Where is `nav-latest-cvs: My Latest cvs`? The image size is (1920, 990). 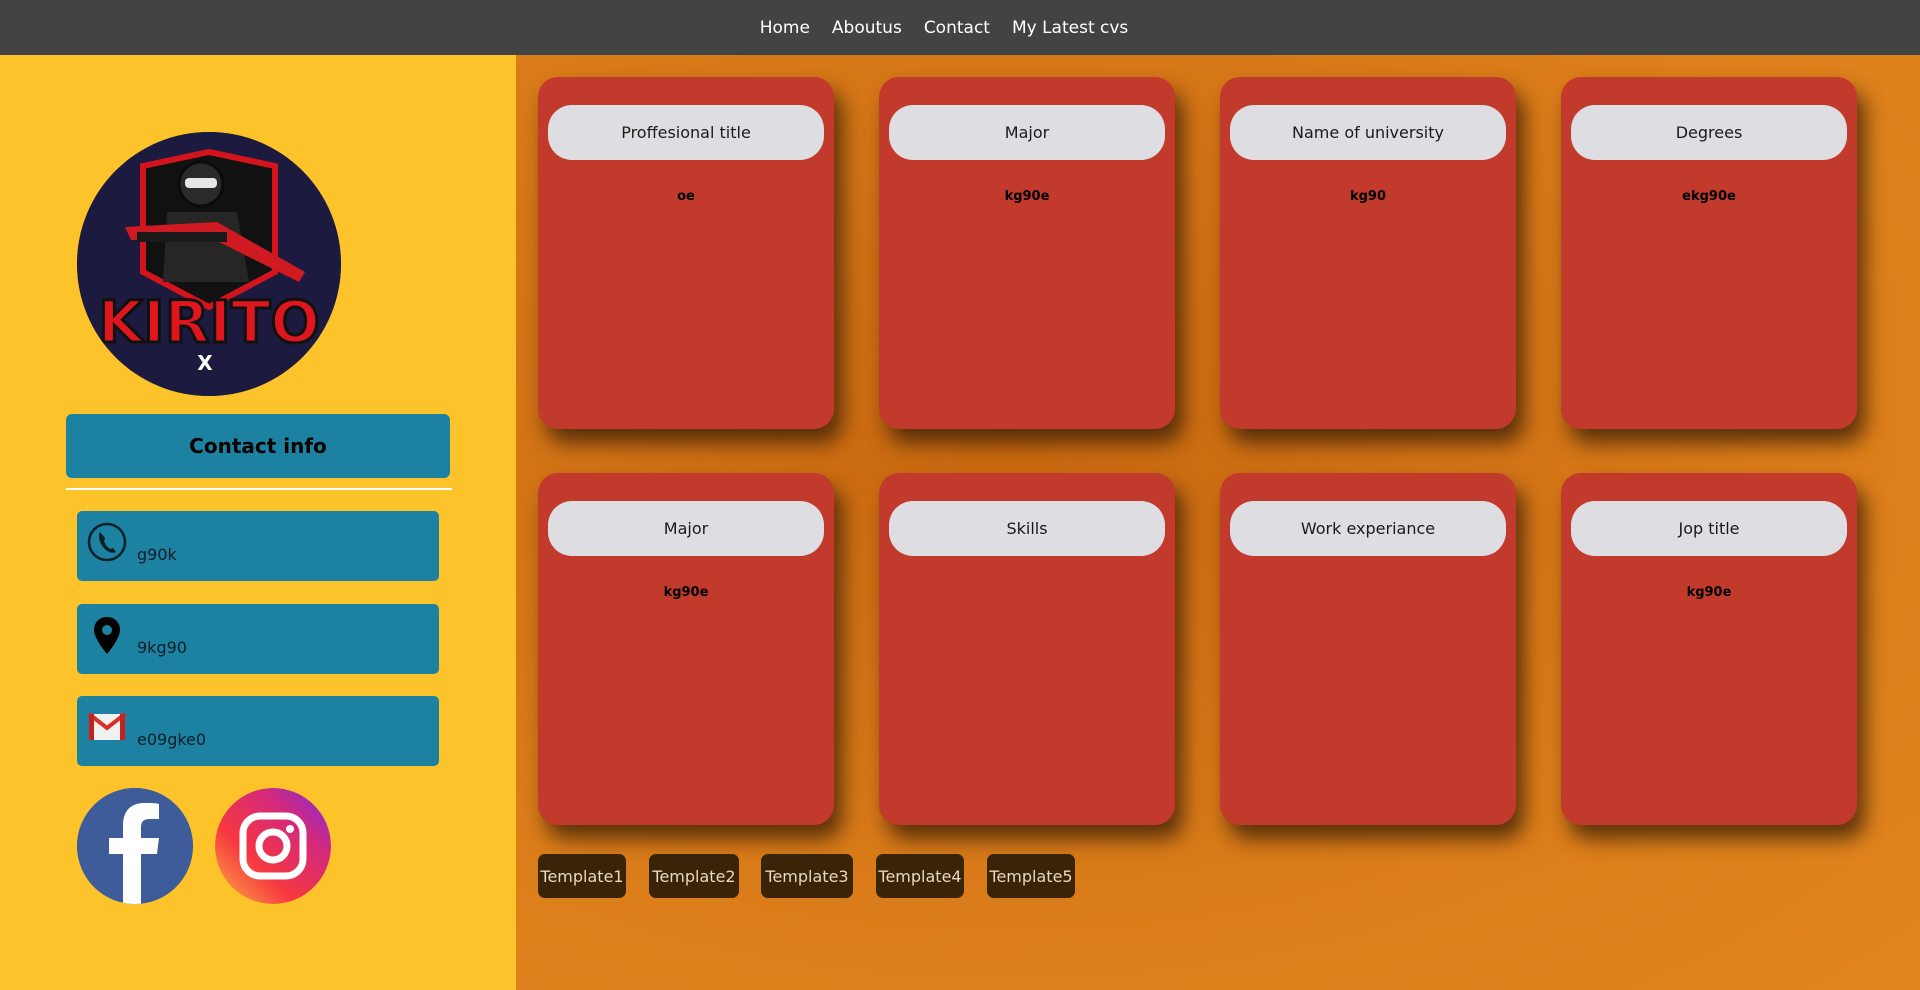
nav-latest-cvs: My Latest cvs is located at coordinates (1070, 28).